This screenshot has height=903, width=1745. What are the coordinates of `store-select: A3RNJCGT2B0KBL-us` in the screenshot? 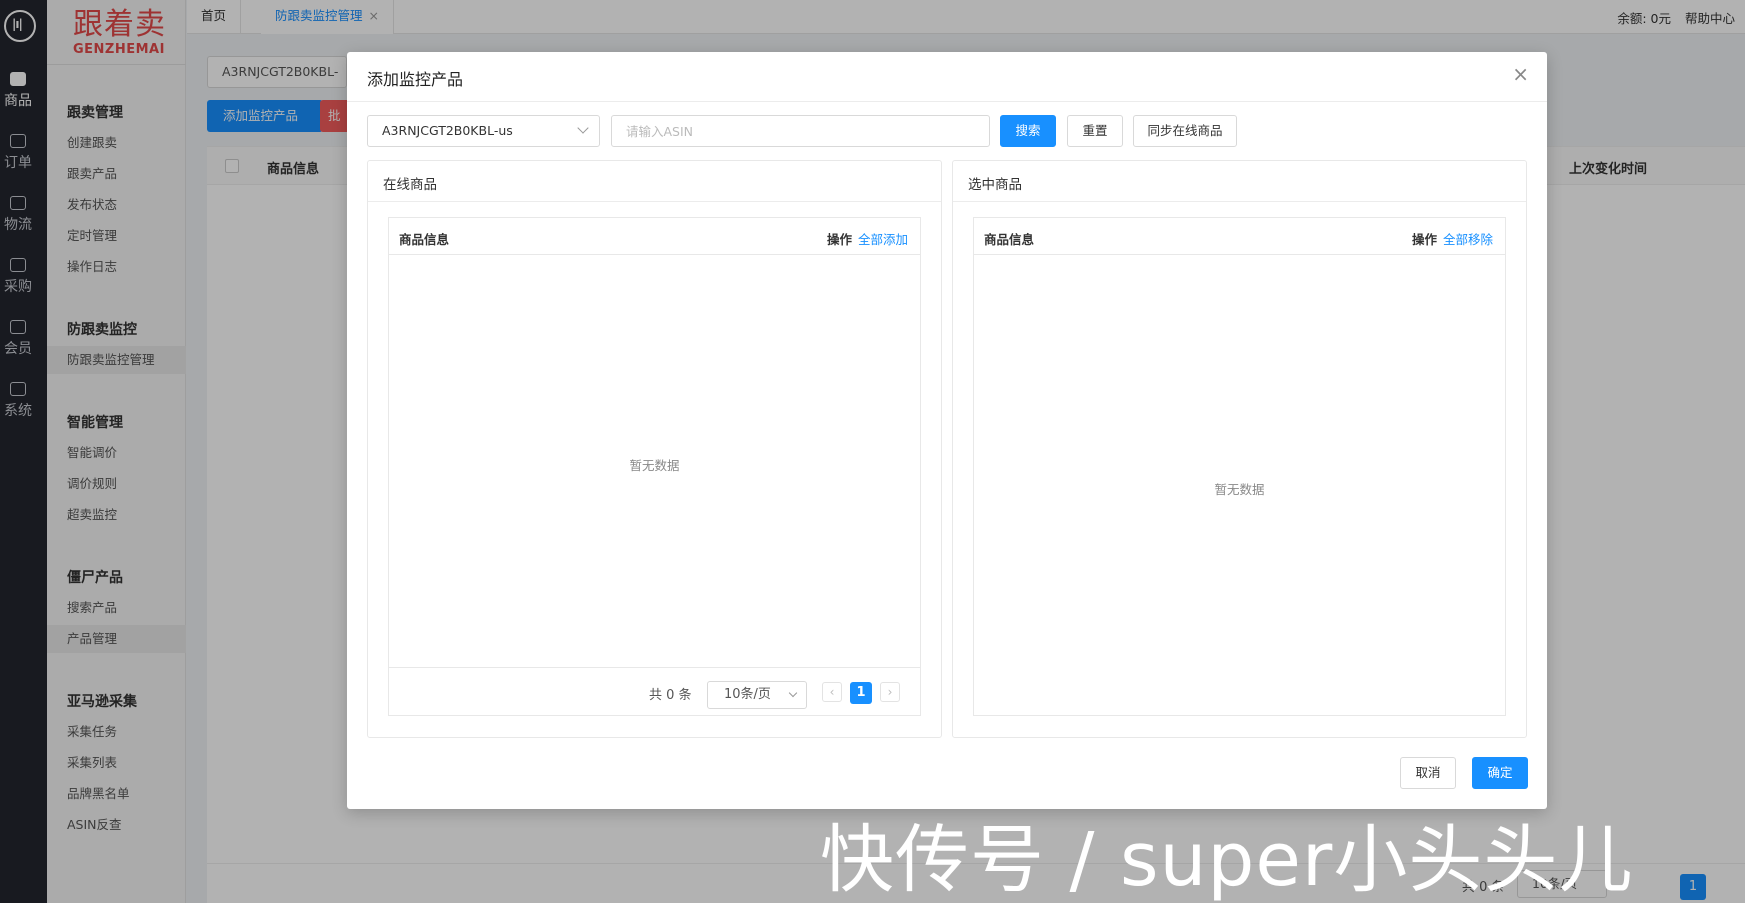 It's located at (483, 131).